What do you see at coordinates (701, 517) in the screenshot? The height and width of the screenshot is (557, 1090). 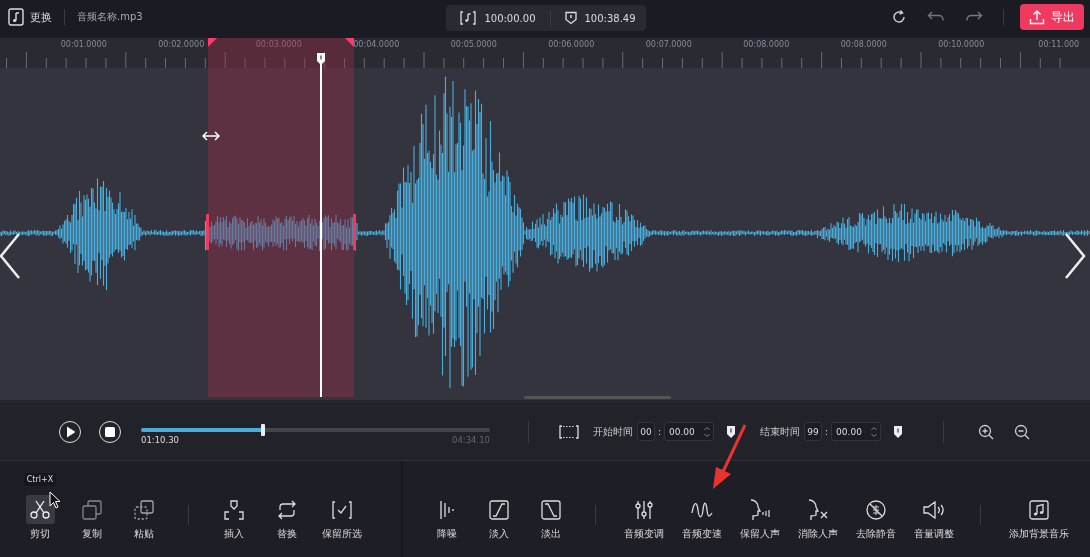 I see `tool-button: 音频变速` at bounding box center [701, 517].